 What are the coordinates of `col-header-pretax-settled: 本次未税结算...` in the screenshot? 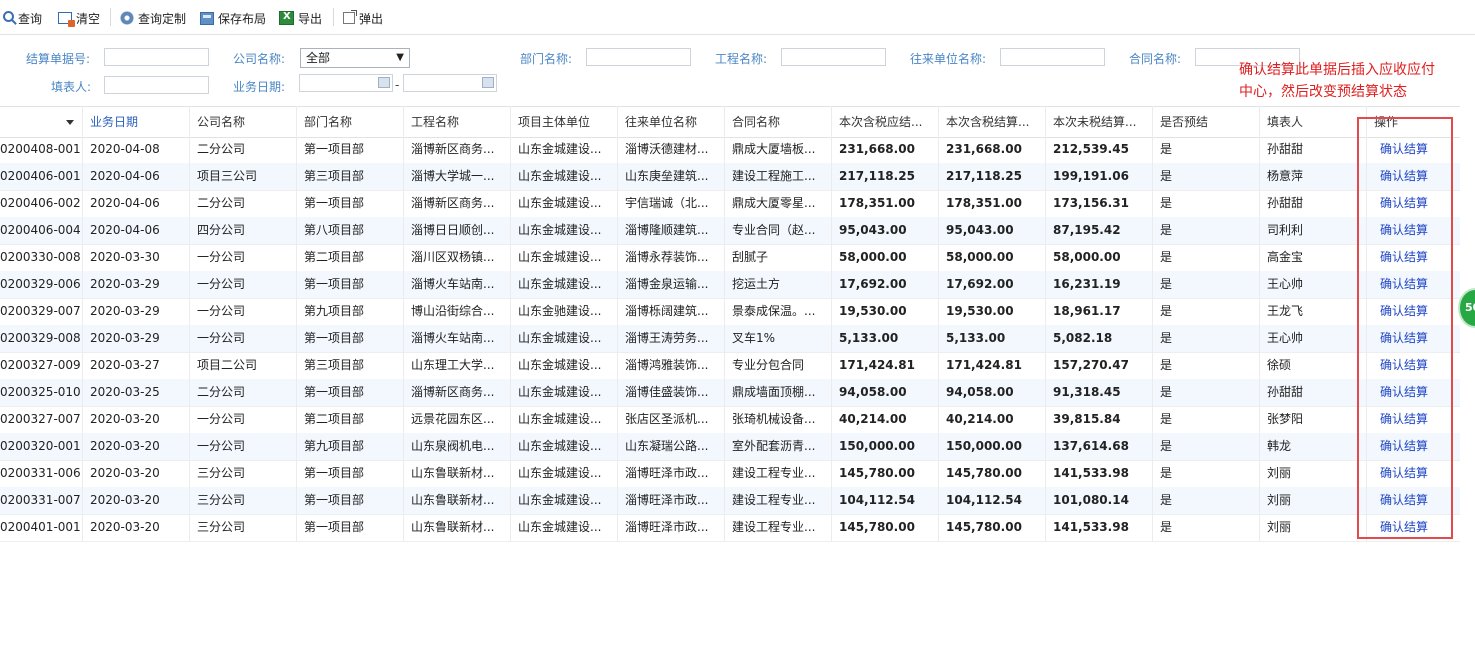 It's located at (1102, 122).